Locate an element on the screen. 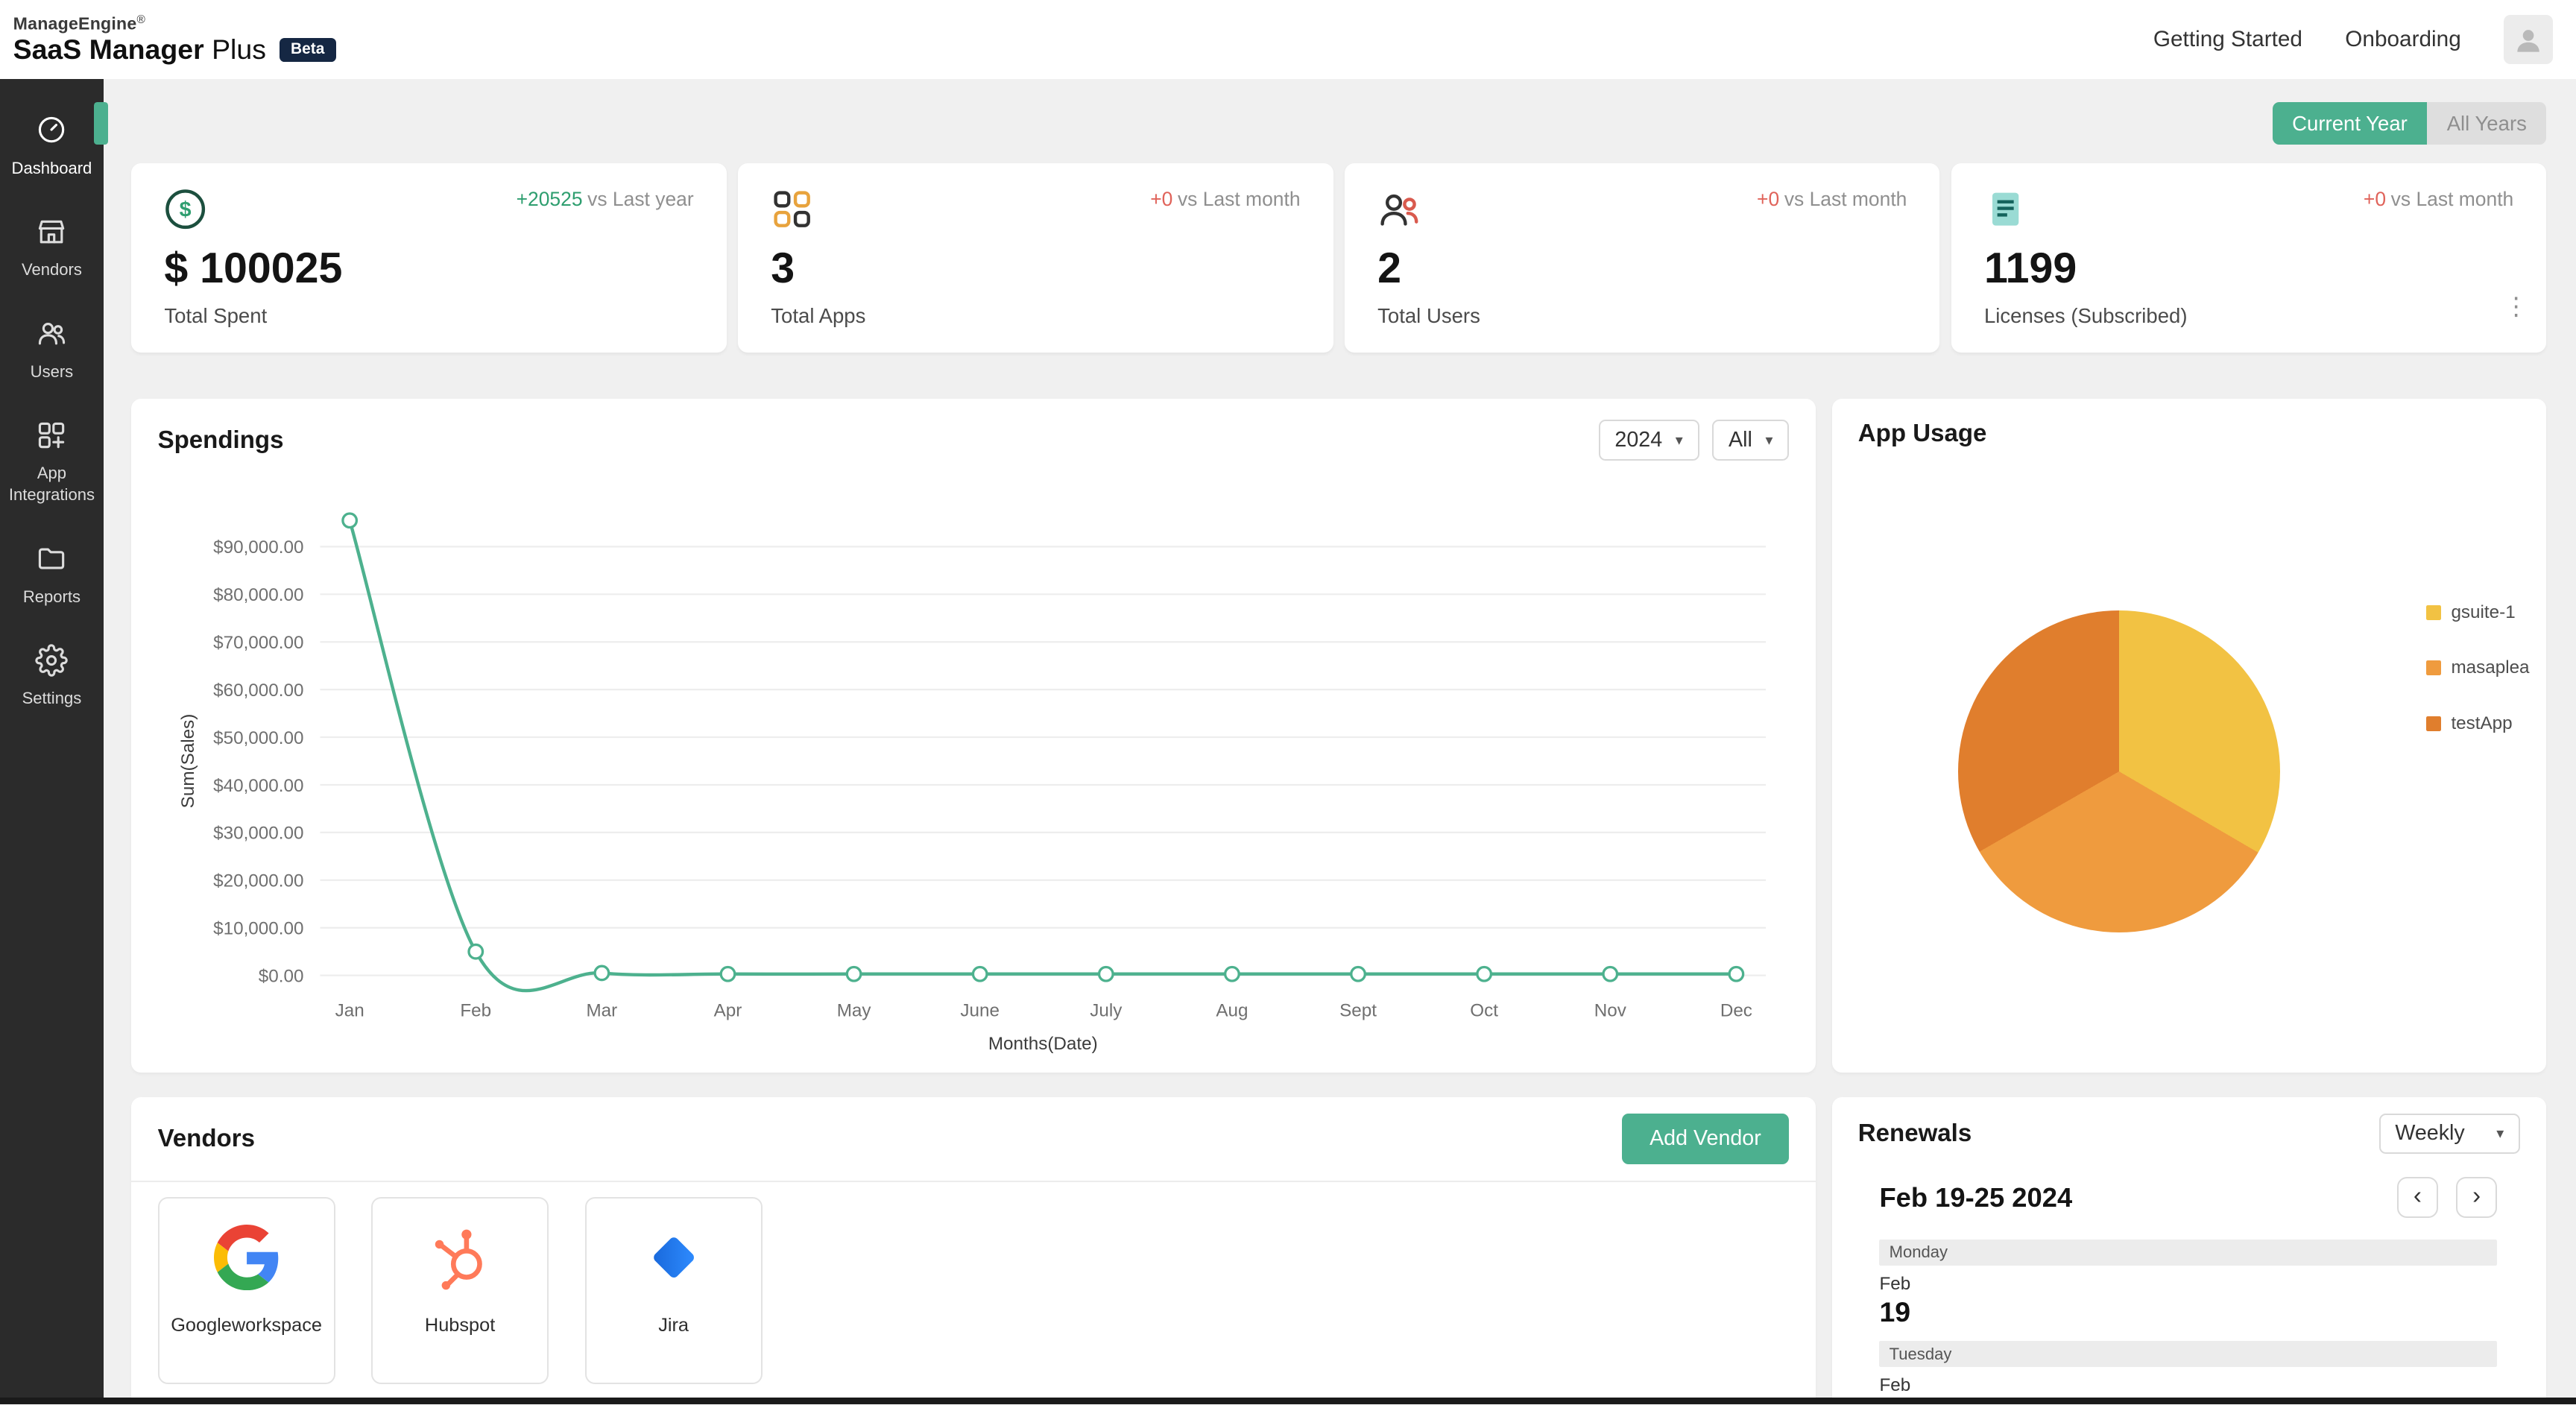 The image size is (2576, 1405). vendor-name: Hubspot is located at coordinates (460, 1326).